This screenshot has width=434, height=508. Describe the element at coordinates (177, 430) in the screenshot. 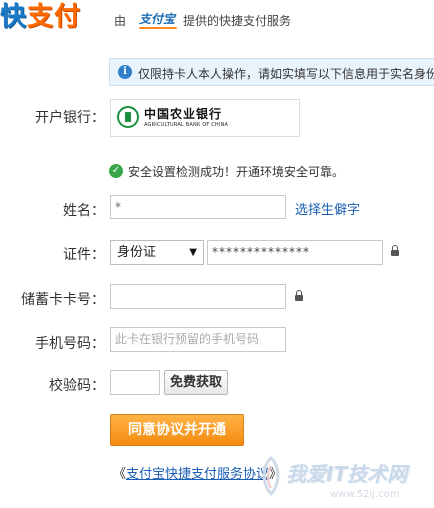

I see `agree-and-activate-button: 同意协议并开通` at that location.